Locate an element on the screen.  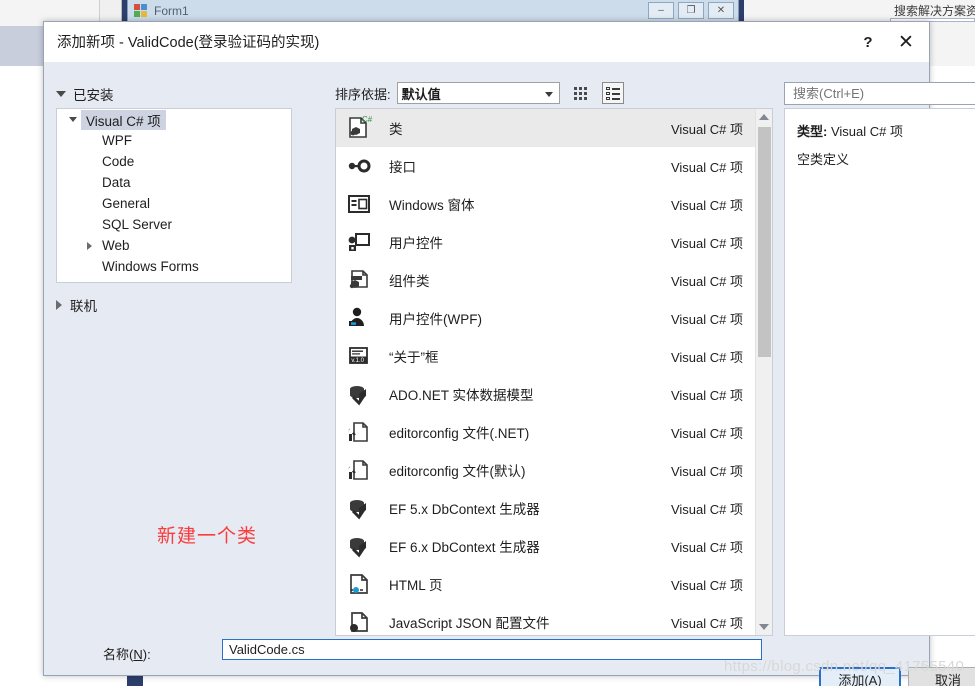
sort-toolbar: 排序依据: 默认值 is located at coordinates (479, 93).